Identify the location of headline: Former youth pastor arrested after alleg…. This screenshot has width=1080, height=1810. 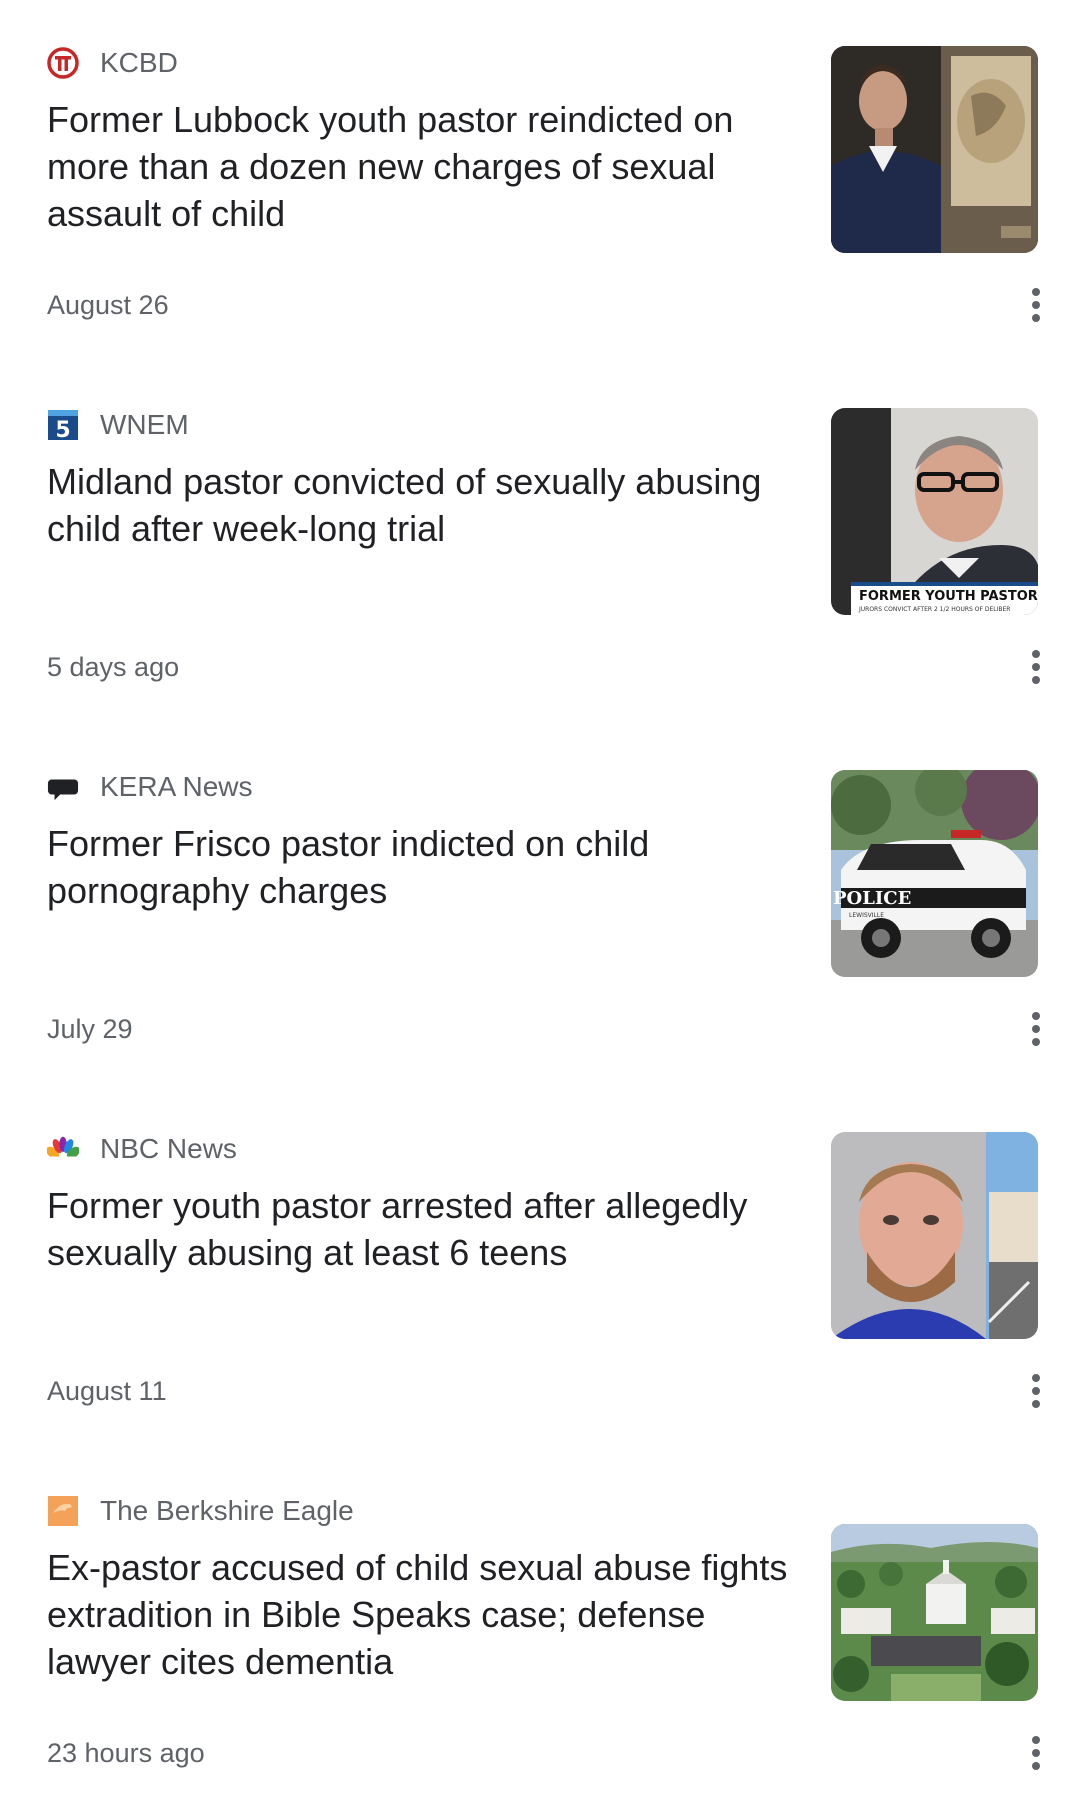
(427, 1229).